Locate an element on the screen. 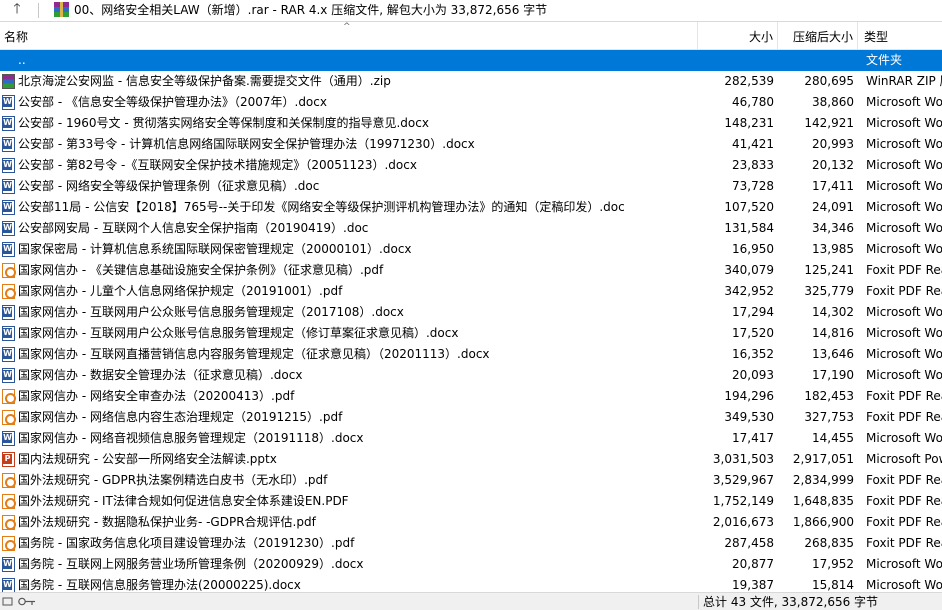 The height and width of the screenshot is (610, 942). file-size: 73,728 is located at coordinates (753, 186).